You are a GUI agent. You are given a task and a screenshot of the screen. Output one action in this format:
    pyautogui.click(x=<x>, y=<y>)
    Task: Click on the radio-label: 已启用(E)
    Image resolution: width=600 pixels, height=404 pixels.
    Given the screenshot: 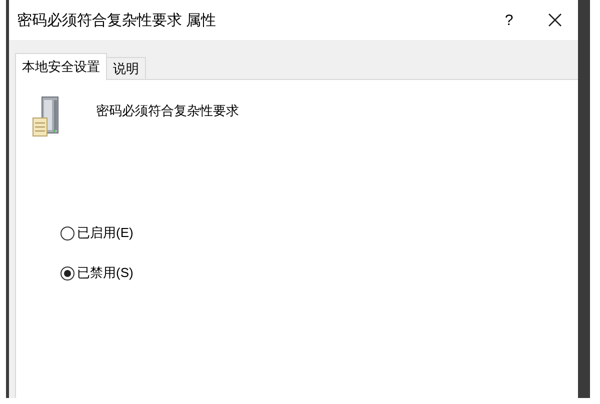 What is the action you would take?
    pyautogui.click(x=105, y=233)
    